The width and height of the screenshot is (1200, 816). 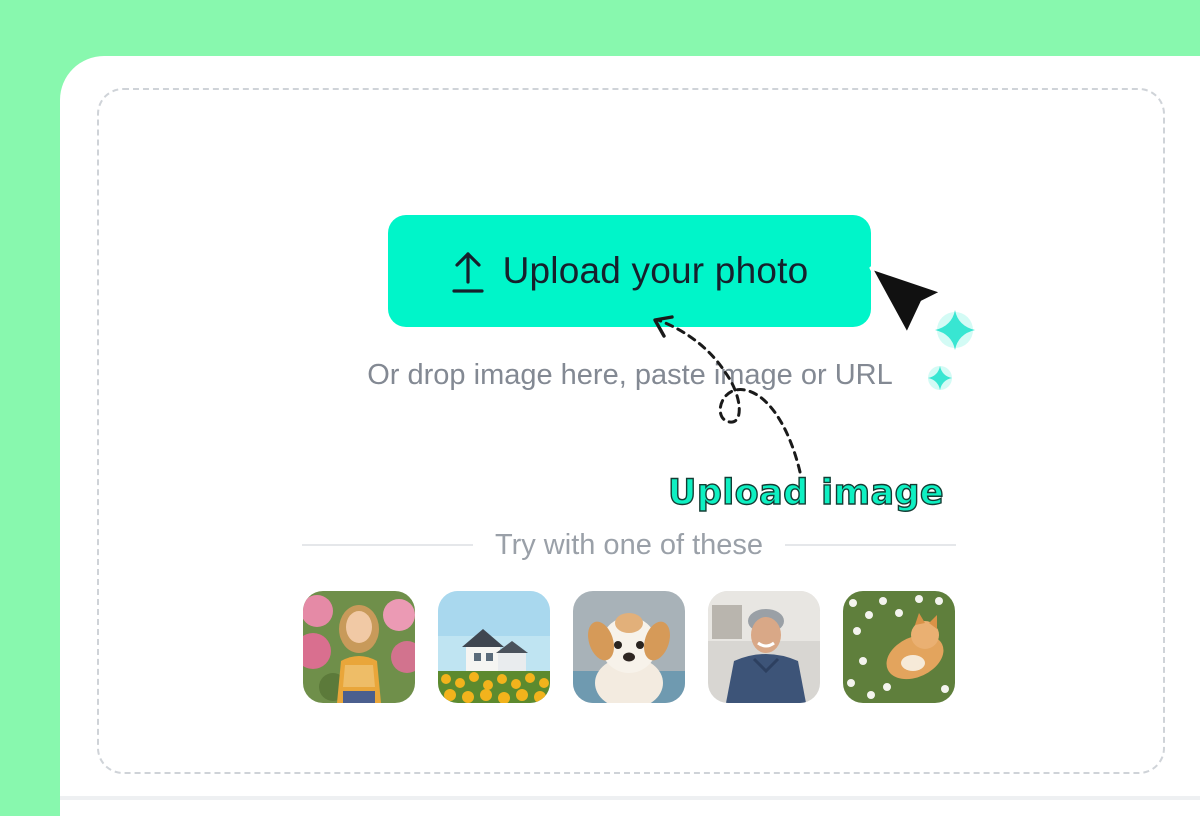 I want to click on samples-divider: Try with one of these, so click(x=629, y=545).